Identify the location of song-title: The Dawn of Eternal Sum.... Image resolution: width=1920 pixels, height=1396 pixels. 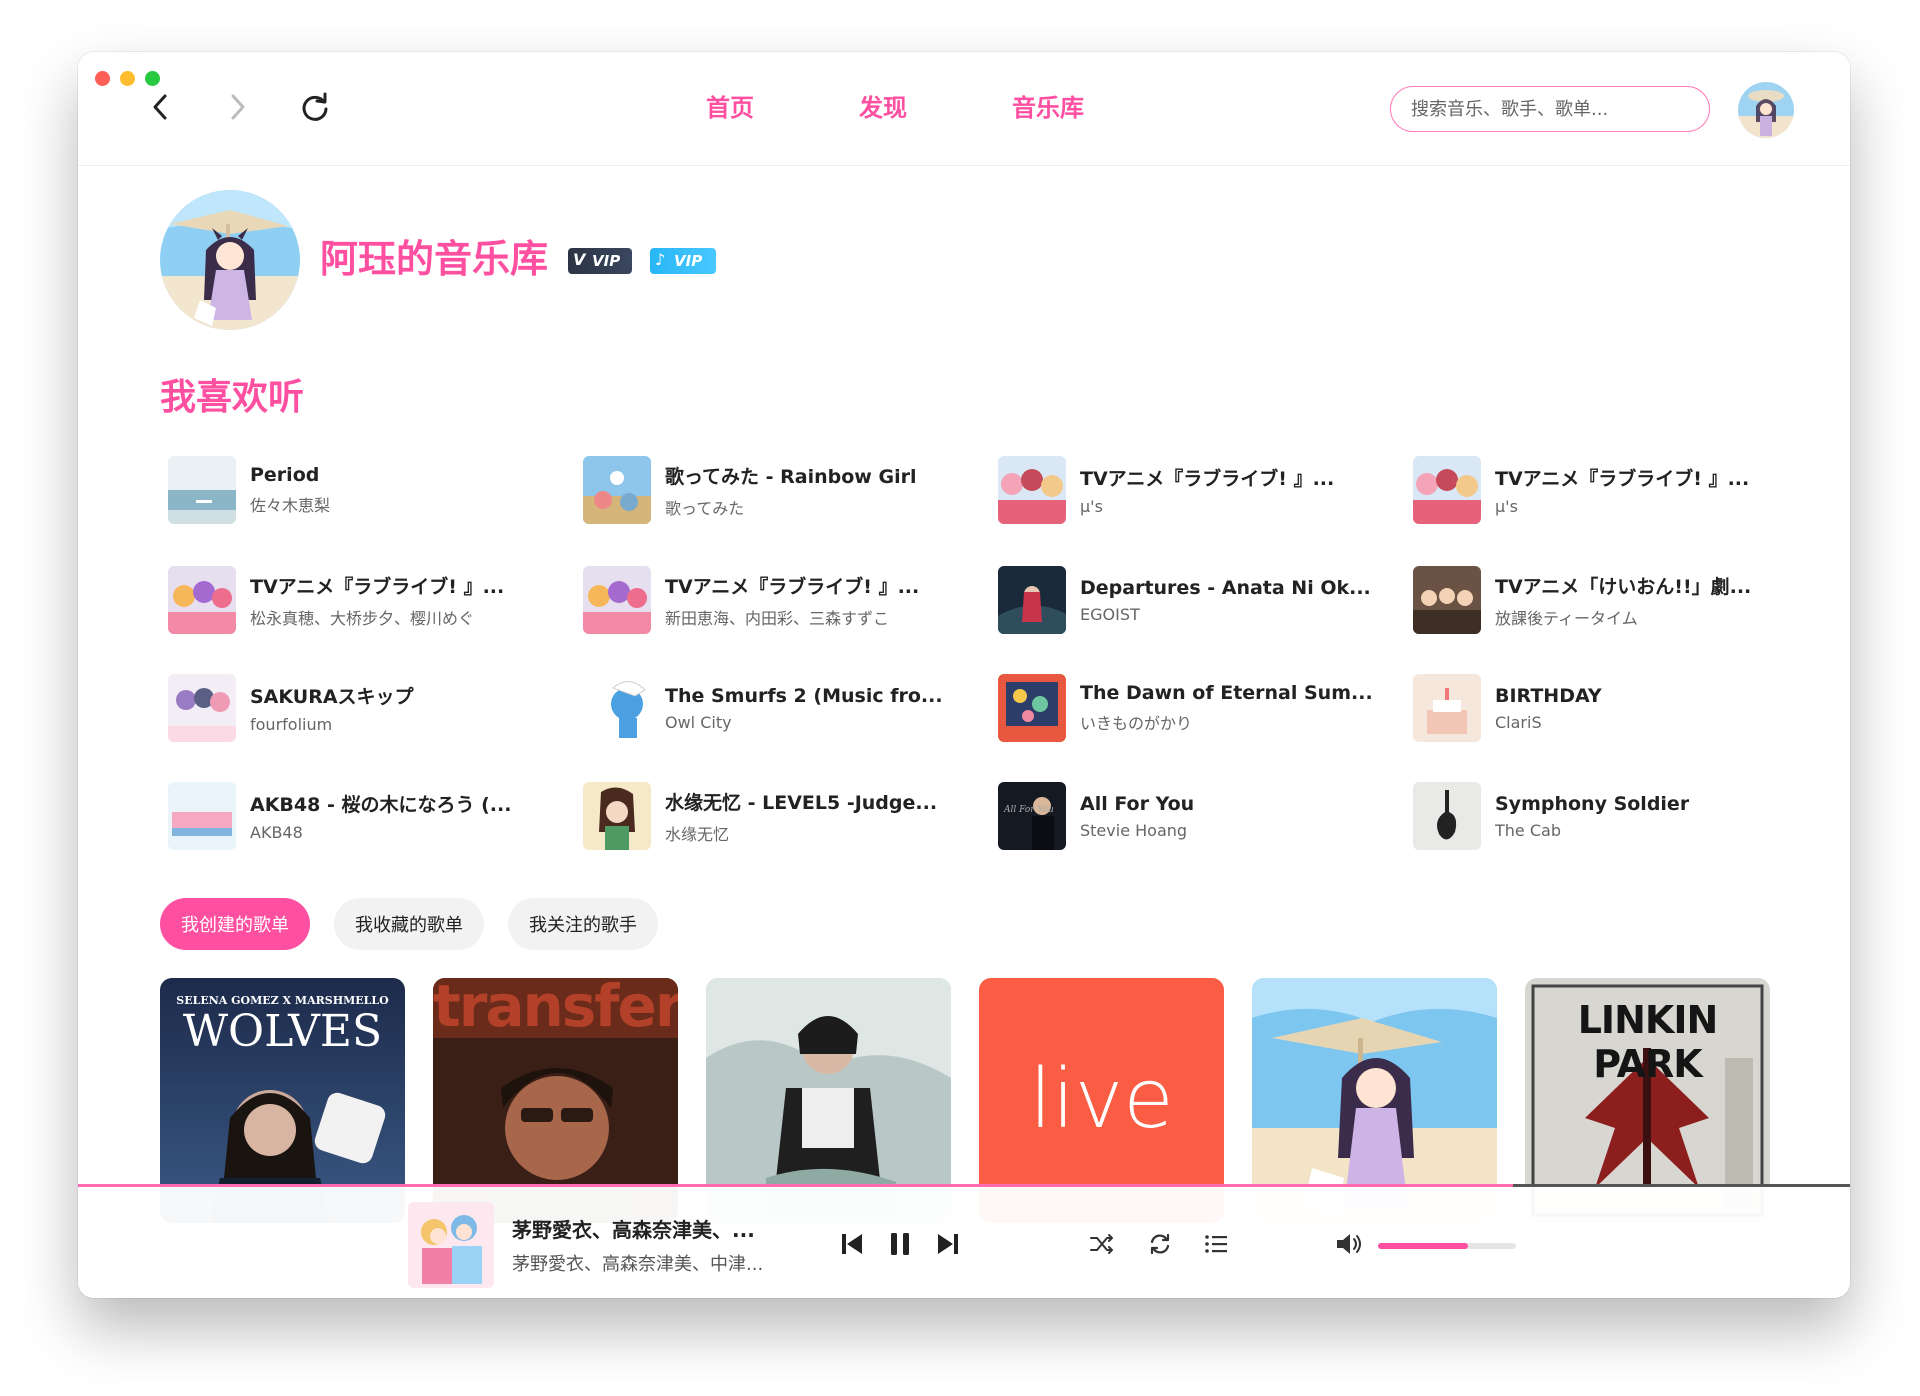
(1226, 693).